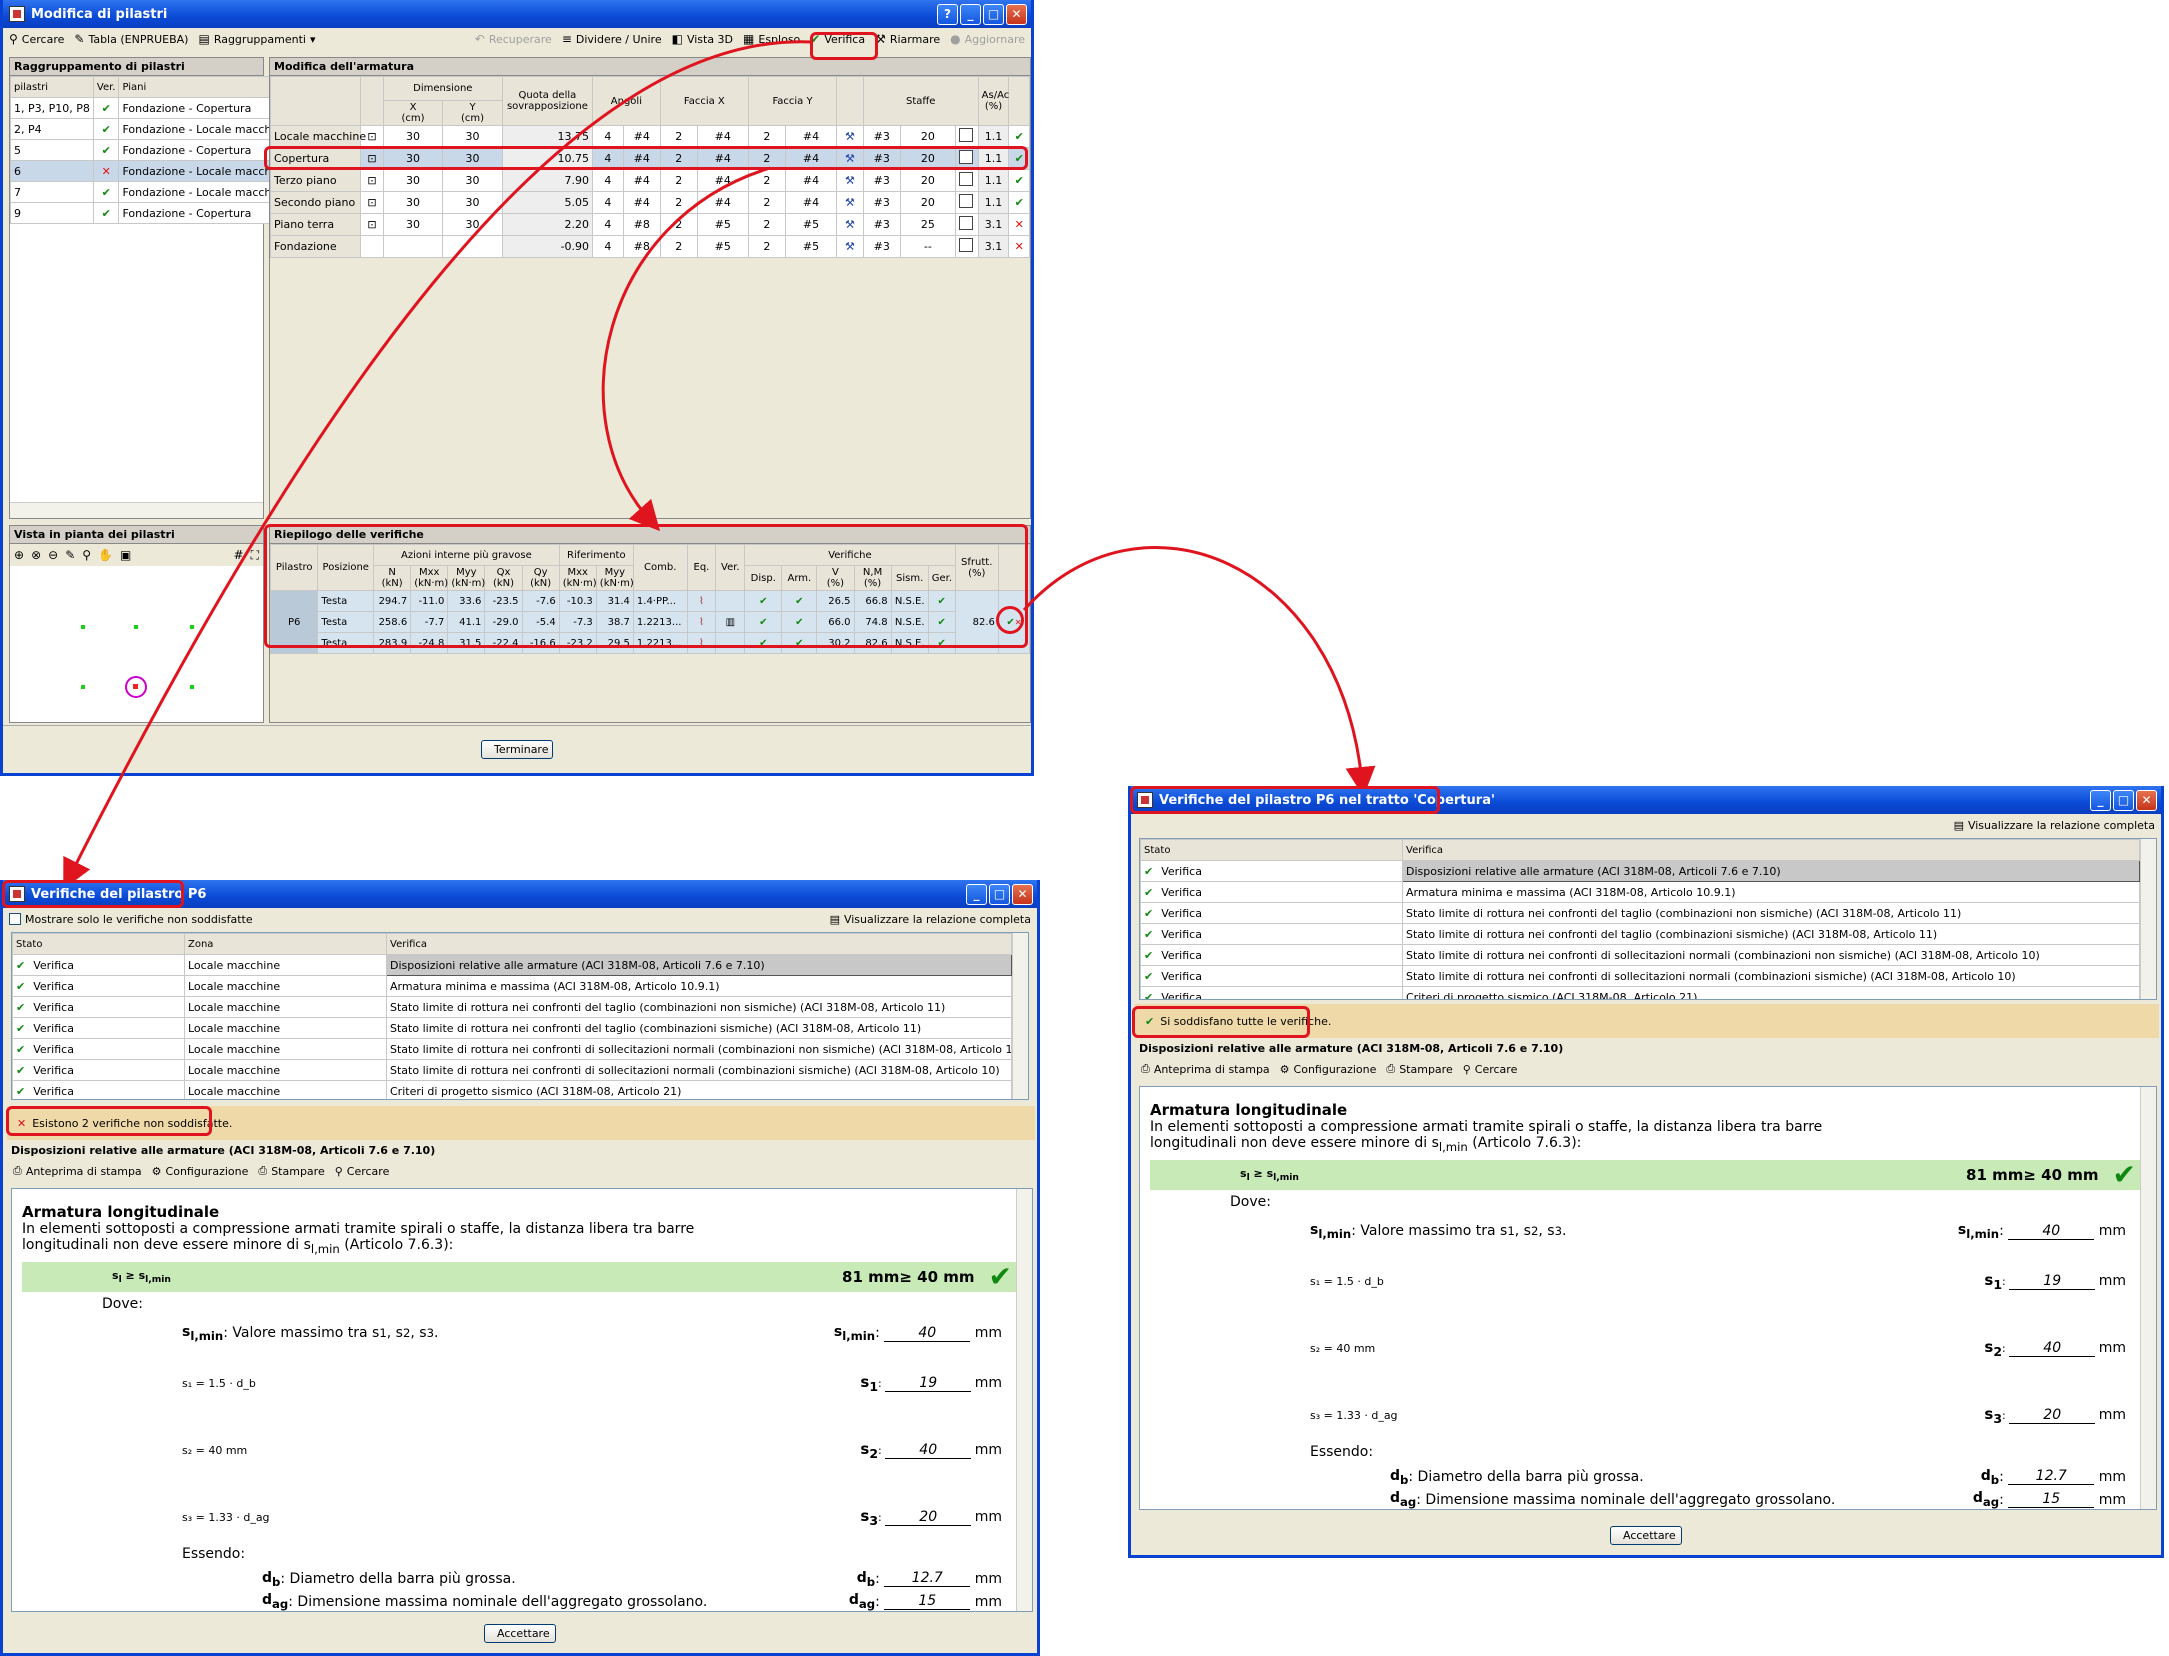 This screenshot has height=1656, width=2169. What do you see at coordinates (2100, 800) in the screenshot?
I see `minimize-button: _` at bounding box center [2100, 800].